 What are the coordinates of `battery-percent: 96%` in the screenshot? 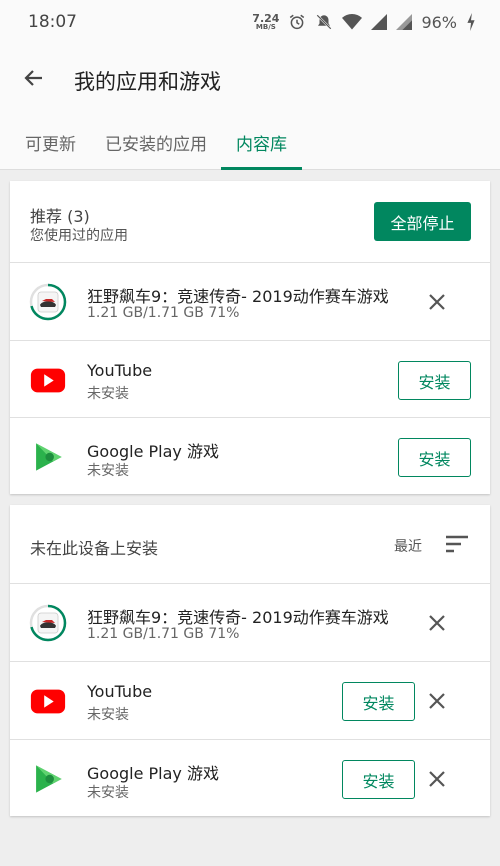 It's located at (439, 22).